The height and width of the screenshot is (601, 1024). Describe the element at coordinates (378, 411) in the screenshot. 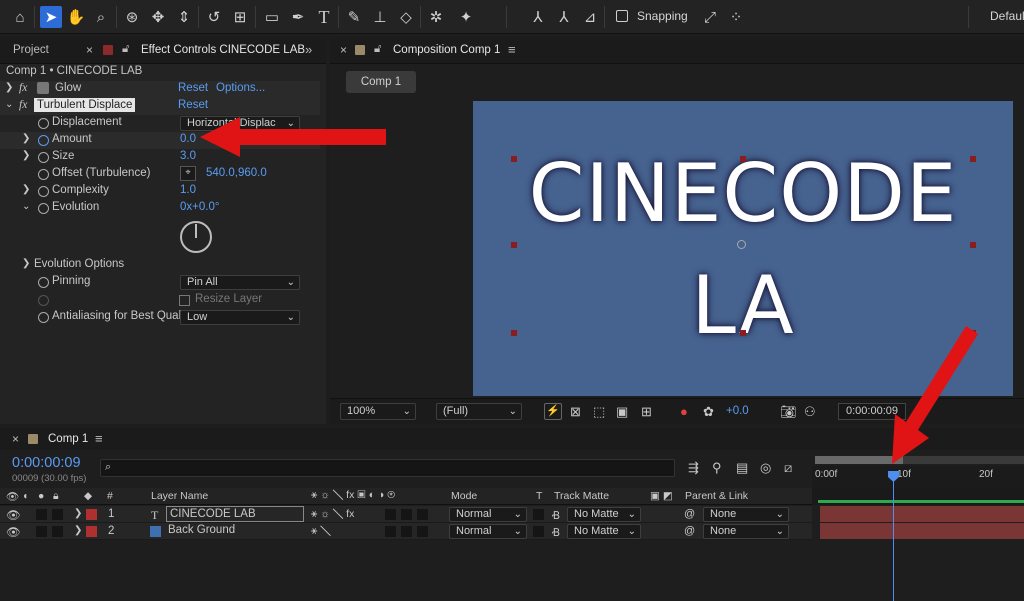

I see `zoom-dropdown: 100% ⌄` at that location.